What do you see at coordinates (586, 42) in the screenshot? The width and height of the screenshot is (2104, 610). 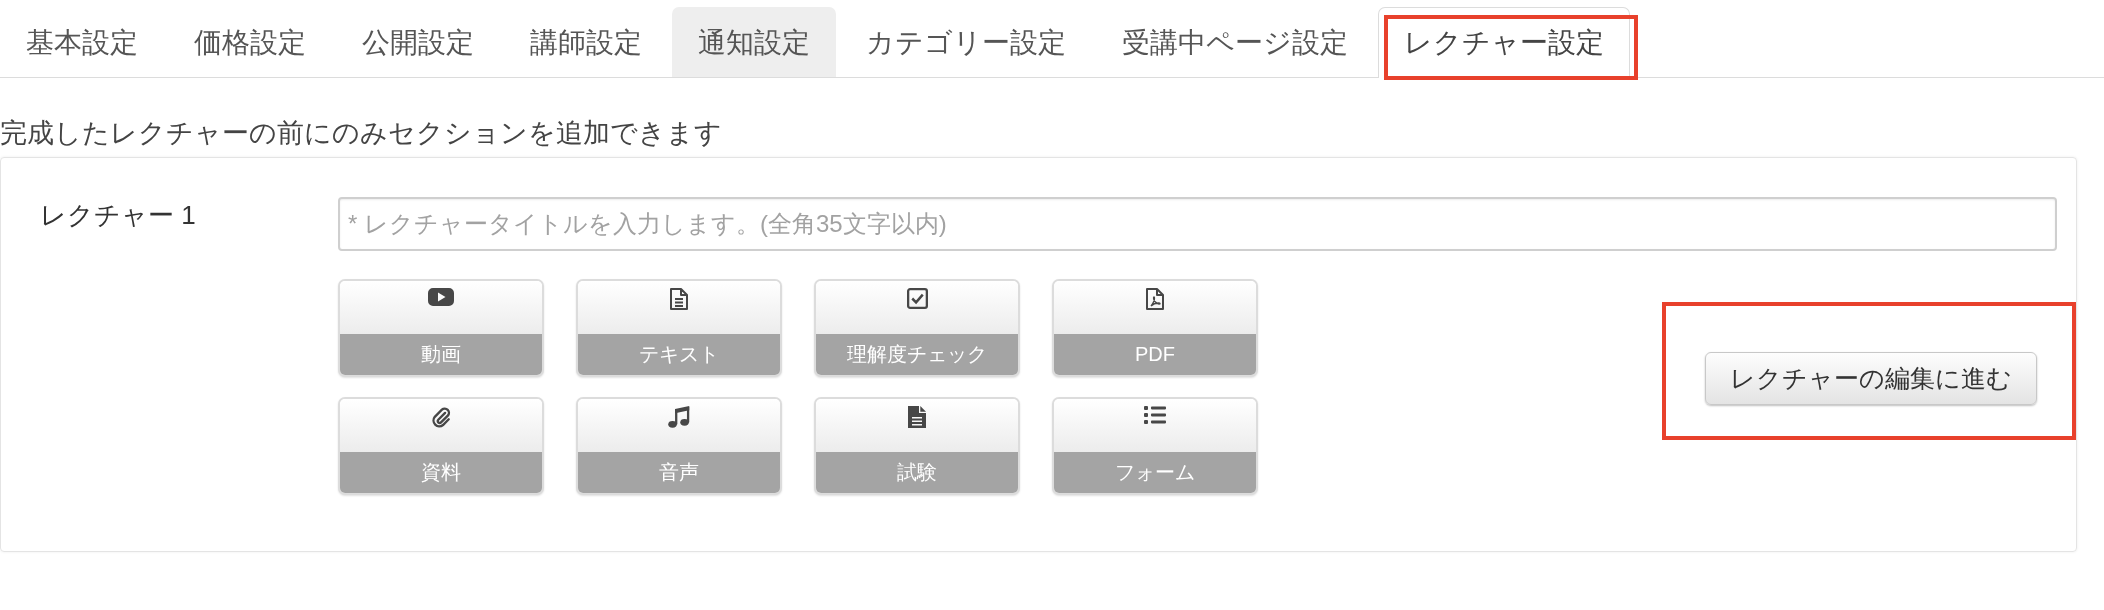 I see `tab: 講師設定` at bounding box center [586, 42].